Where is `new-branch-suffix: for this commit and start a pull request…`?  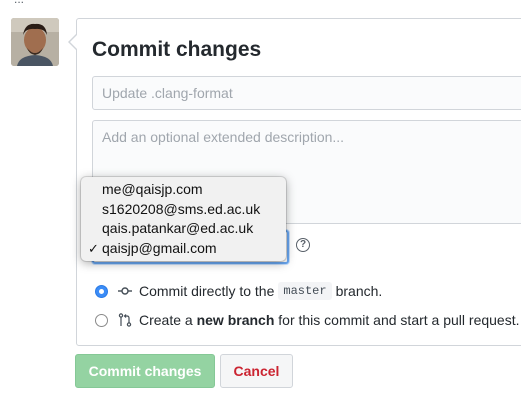
new-branch-suffix: for this commit and start a pull request… is located at coordinates (399, 320).